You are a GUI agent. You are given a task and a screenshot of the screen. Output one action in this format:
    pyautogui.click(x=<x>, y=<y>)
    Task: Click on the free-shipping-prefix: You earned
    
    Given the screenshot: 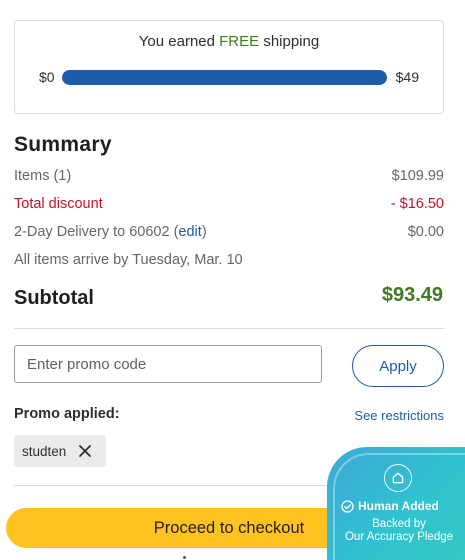 What is the action you would take?
    pyautogui.click(x=179, y=41)
    